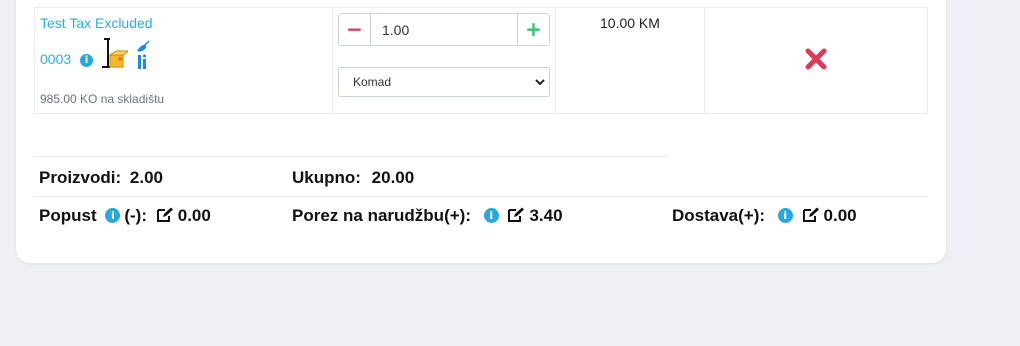 The width and height of the screenshot is (1020, 346). I want to click on unit-select-value: Komad, so click(372, 82).